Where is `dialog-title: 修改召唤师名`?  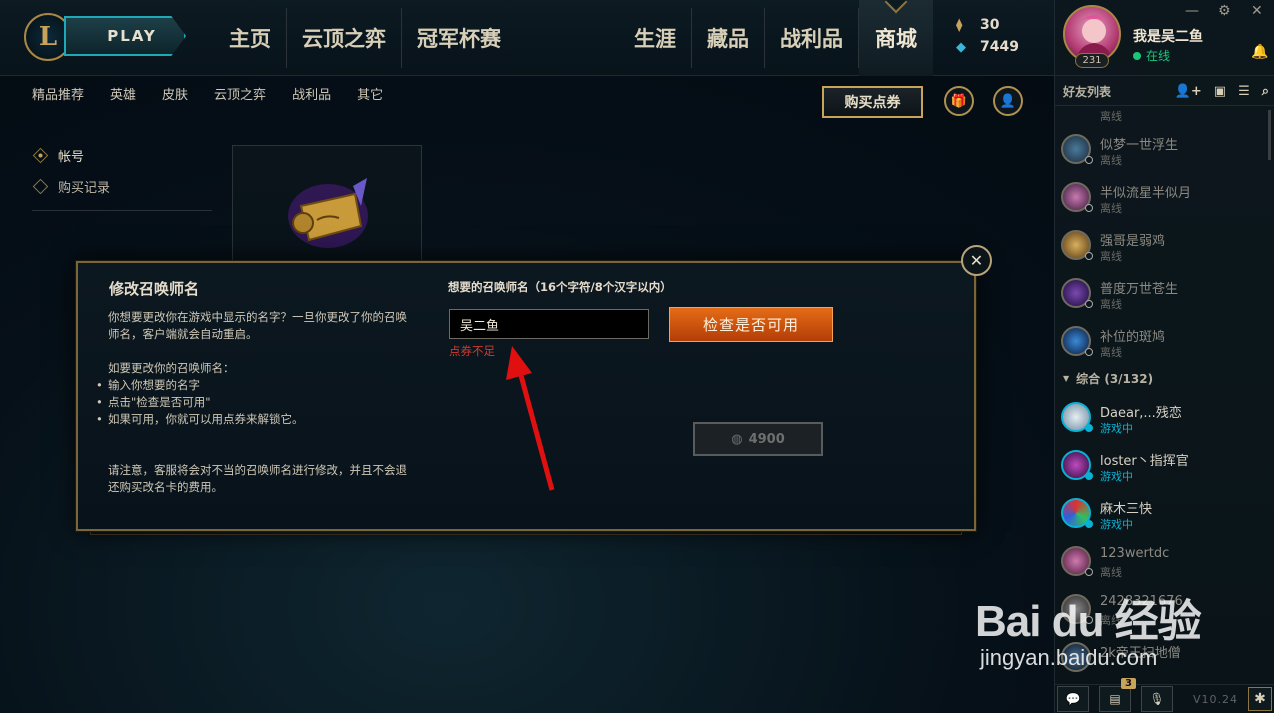
dialog-title: 修改召唤师名 is located at coordinates (154, 289).